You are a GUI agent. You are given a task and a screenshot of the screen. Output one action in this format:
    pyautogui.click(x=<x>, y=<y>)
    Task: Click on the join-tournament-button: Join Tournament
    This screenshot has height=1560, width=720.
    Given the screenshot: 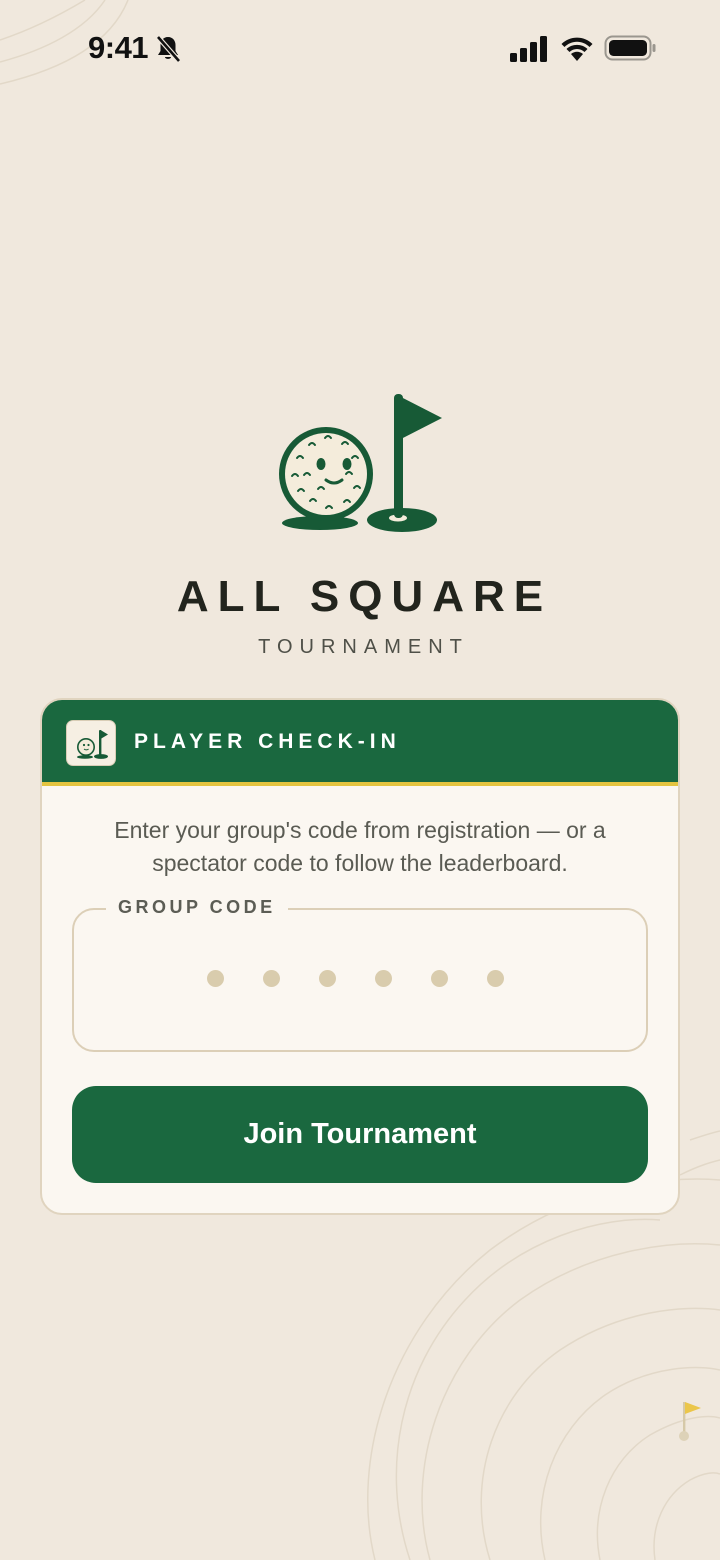 What is the action you would take?
    pyautogui.click(x=360, y=1134)
    